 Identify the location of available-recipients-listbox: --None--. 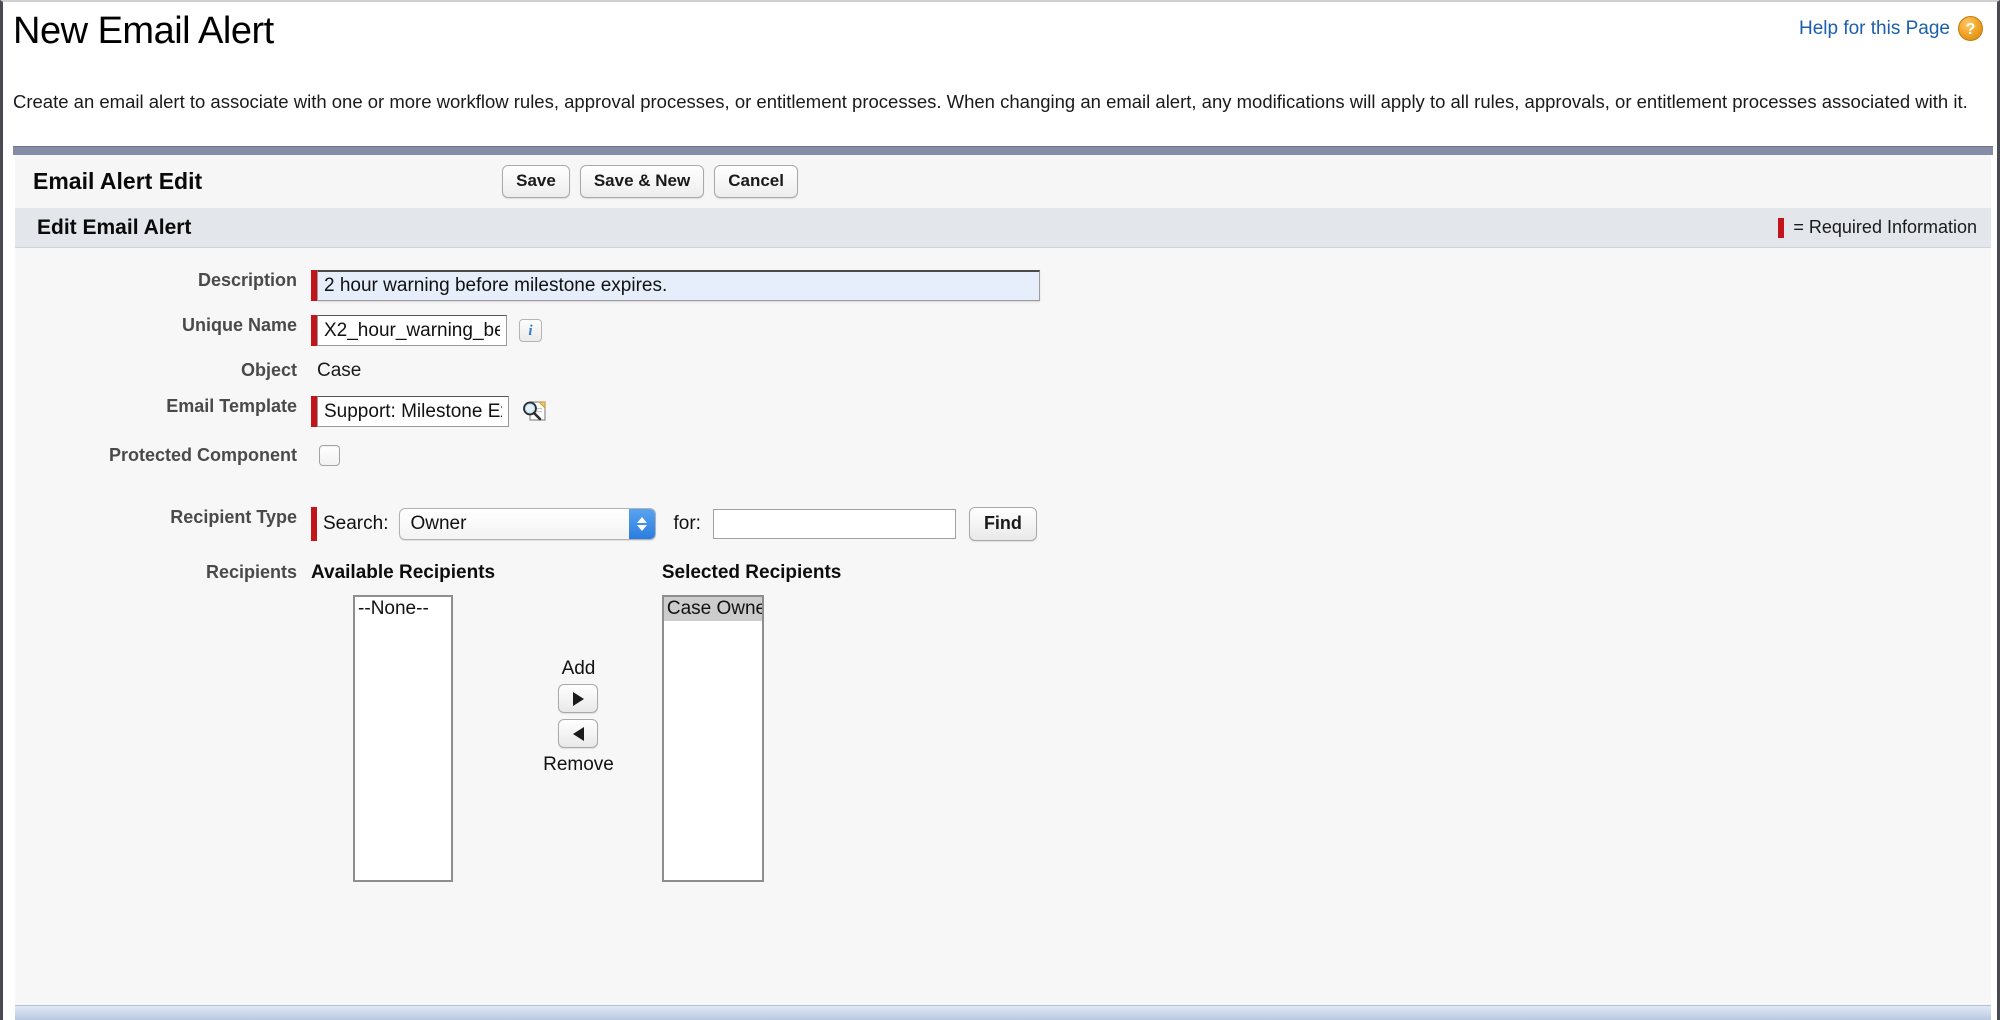
(403, 738).